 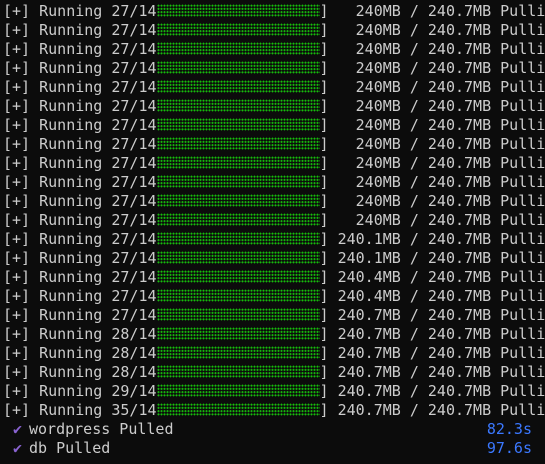 What do you see at coordinates (80, 391) in the screenshot?
I see `status-text: [+] Running 29/14` at bounding box center [80, 391].